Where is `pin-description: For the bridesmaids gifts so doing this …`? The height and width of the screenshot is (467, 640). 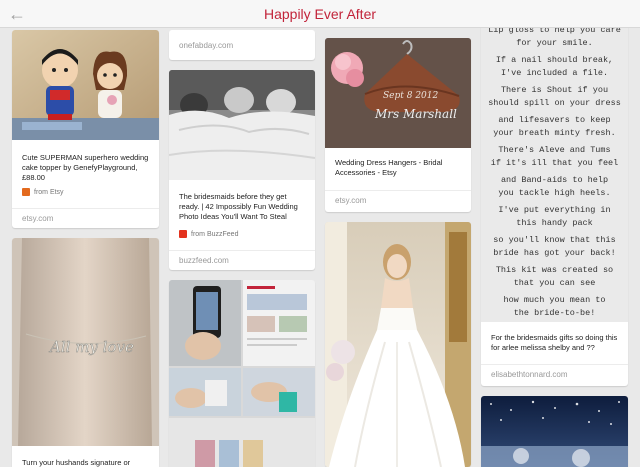
pin-description: For the bridesmaids gifts so doing this … is located at coordinates (554, 342).